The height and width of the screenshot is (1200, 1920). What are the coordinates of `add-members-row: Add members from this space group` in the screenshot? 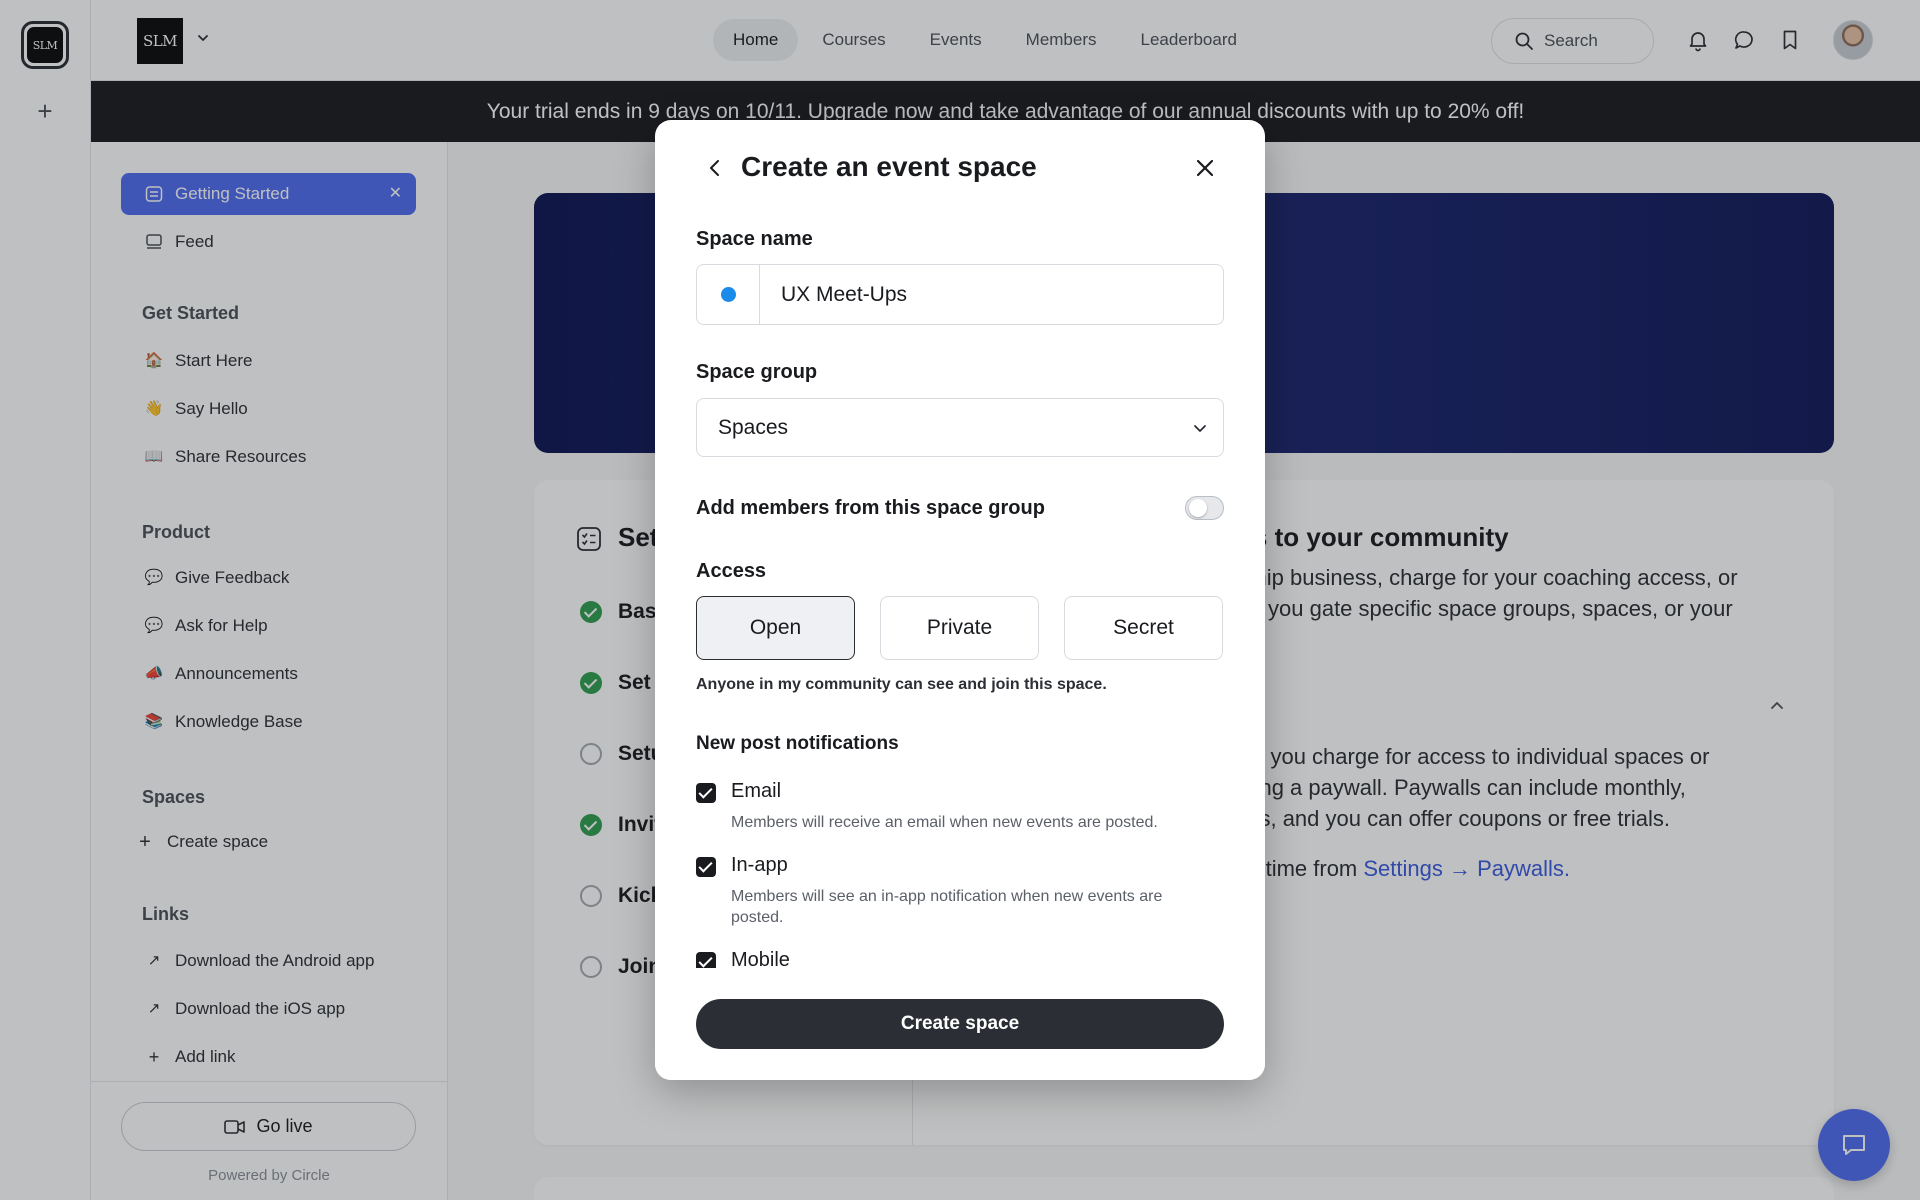 It's located at (960, 508).